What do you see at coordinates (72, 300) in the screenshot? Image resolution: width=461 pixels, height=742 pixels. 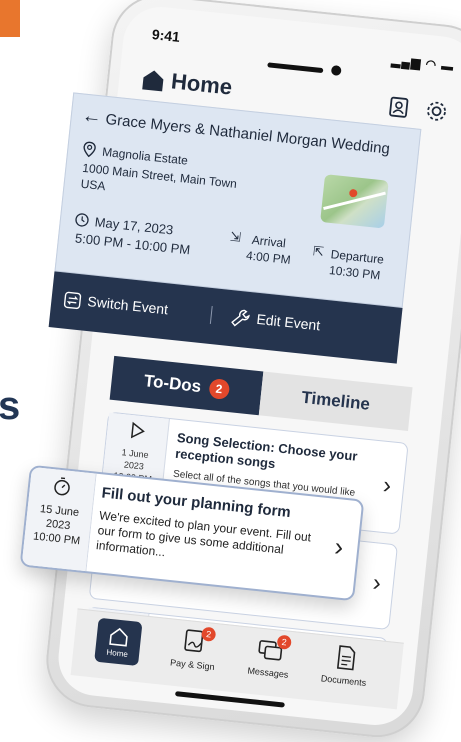 I see `switch-icon` at bounding box center [72, 300].